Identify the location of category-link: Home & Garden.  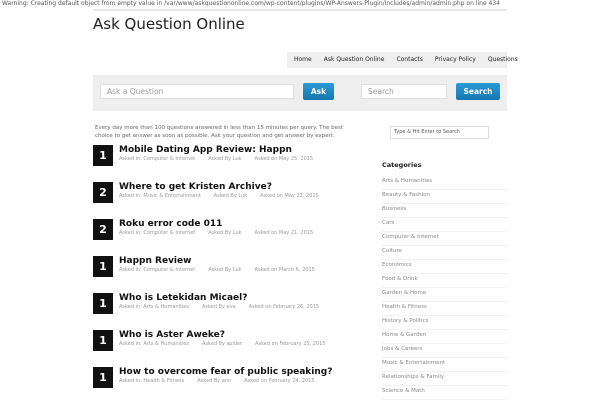
(444, 337).